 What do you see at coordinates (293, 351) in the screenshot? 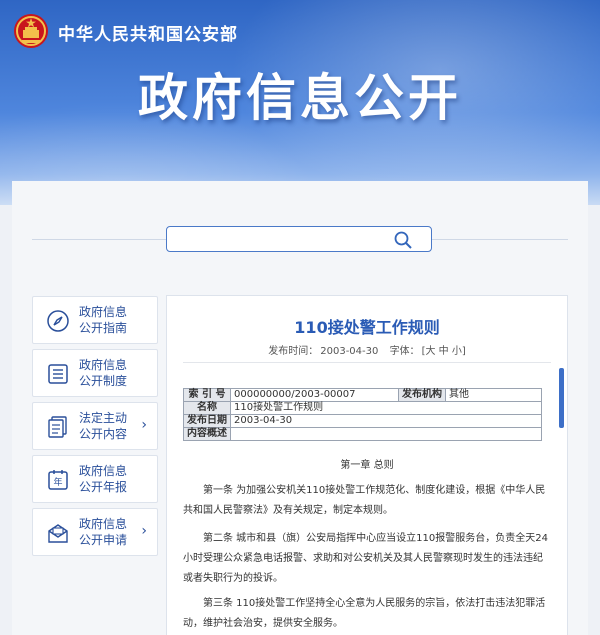
I see `publish-label: 发布时间：` at bounding box center [293, 351].